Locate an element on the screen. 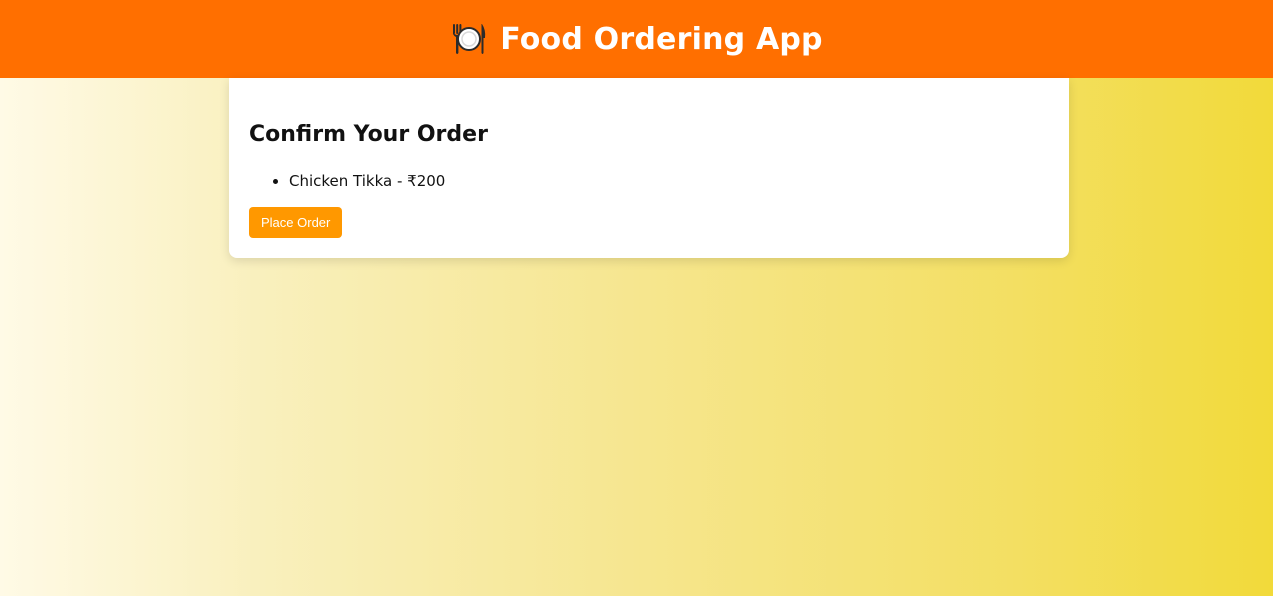  app-header: Food Ordering App is located at coordinates (636, 39).